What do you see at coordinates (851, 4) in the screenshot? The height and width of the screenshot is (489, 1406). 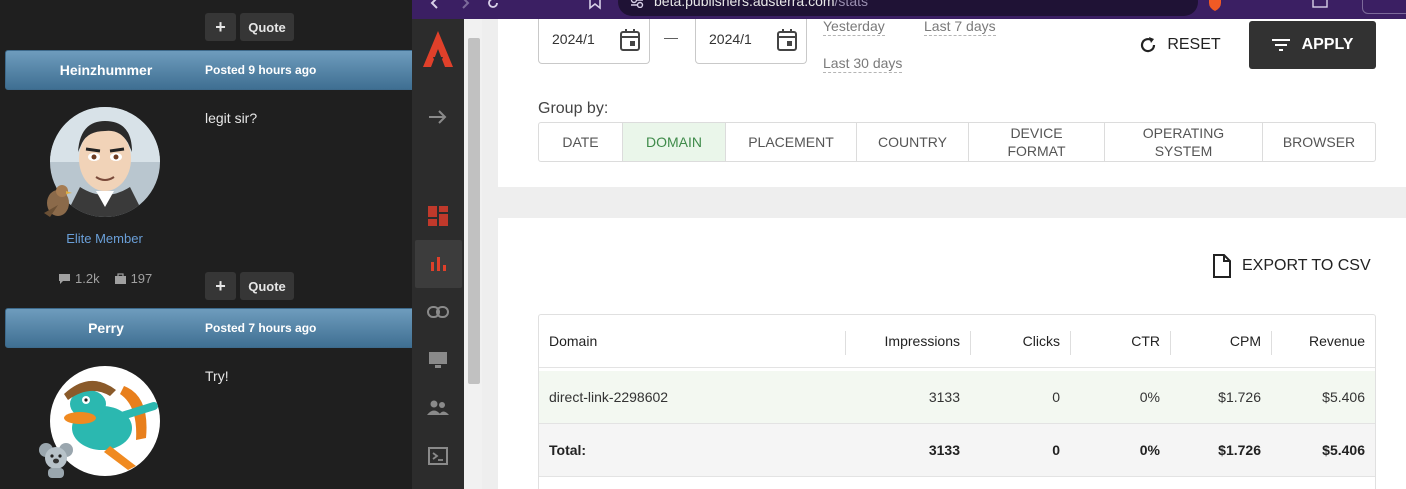 I see `url-path: /stats` at bounding box center [851, 4].